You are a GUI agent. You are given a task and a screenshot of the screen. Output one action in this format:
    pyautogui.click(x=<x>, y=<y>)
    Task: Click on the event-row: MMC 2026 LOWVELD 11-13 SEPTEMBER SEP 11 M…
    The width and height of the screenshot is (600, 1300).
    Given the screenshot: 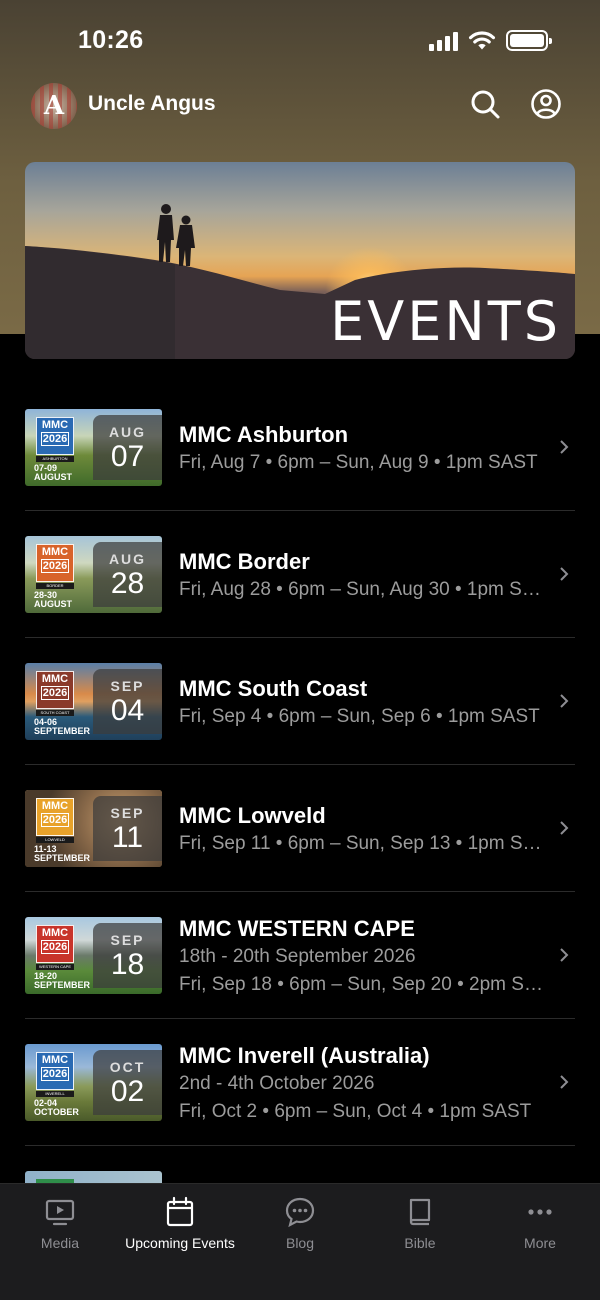 What is the action you would take?
    pyautogui.click(x=300, y=828)
    